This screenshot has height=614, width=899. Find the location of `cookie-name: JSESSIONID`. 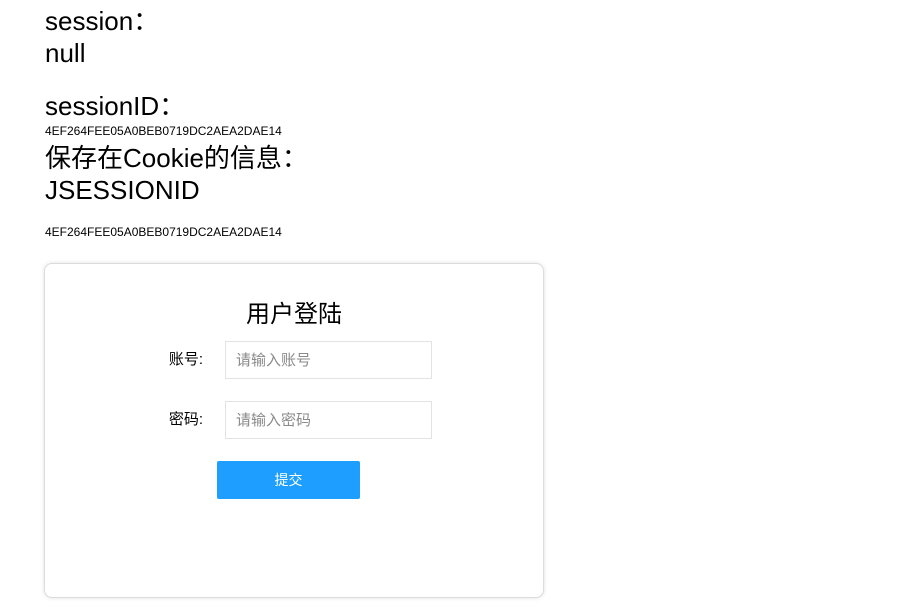

cookie-name: JSESSIONID is located at coordinates (122, 190).